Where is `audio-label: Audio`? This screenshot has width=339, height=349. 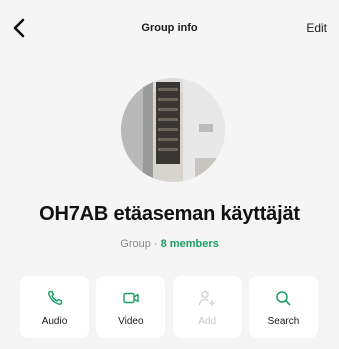 audio-label: Audio is located at coordinates (54, 321).